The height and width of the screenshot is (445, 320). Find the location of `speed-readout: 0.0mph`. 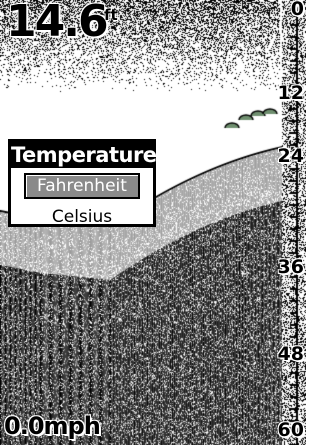

speed-readout: 0.0mph is located at coordinates (52, 426).